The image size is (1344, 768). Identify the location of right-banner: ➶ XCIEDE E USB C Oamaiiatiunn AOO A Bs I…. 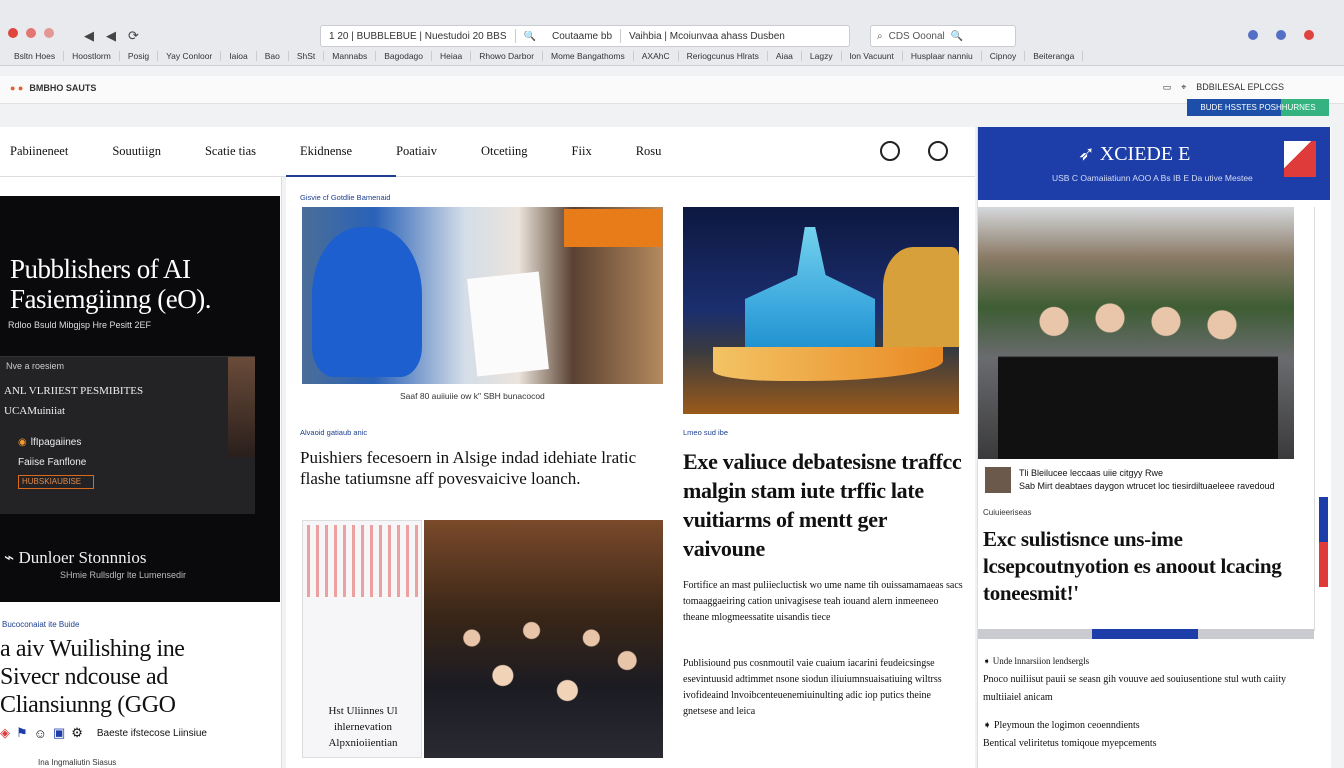
(1154, 163).